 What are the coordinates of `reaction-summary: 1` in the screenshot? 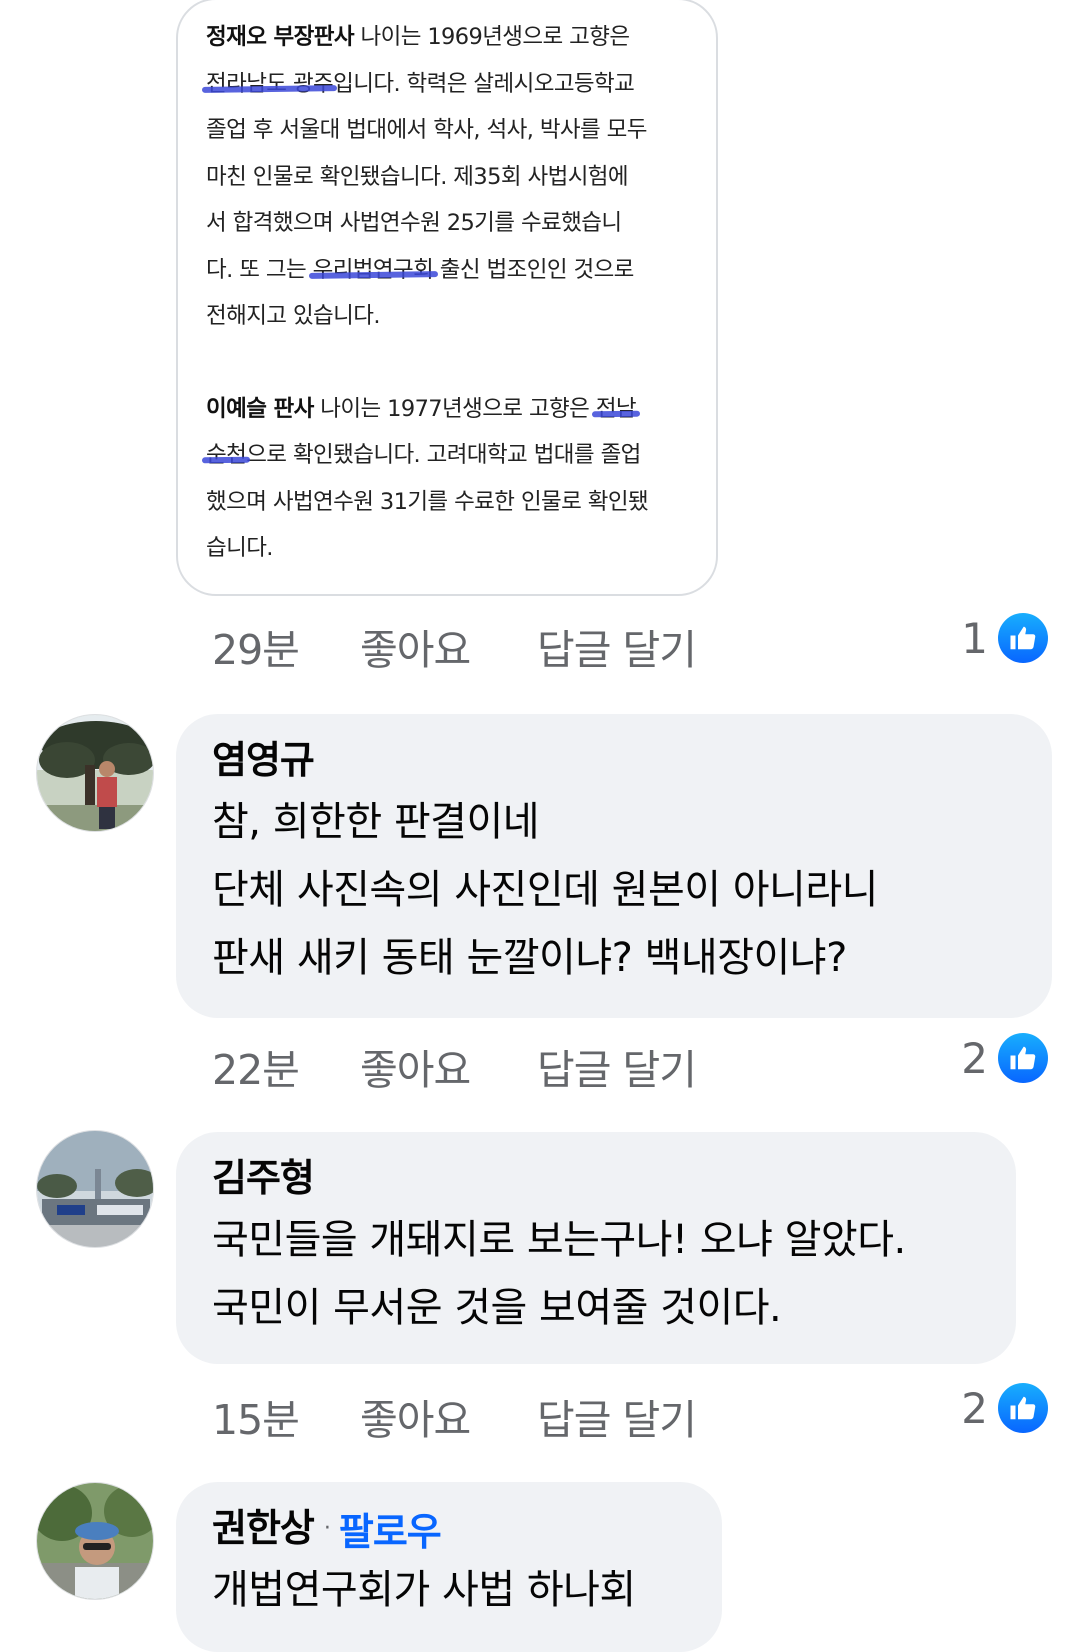 It's located at (1004, 638).